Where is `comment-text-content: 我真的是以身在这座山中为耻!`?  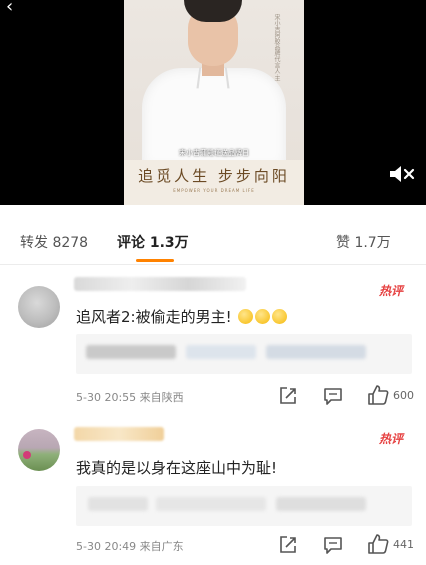
comment-text-content: 我真的是以身在这座山中为耻! is located at coordinates (177, 468).